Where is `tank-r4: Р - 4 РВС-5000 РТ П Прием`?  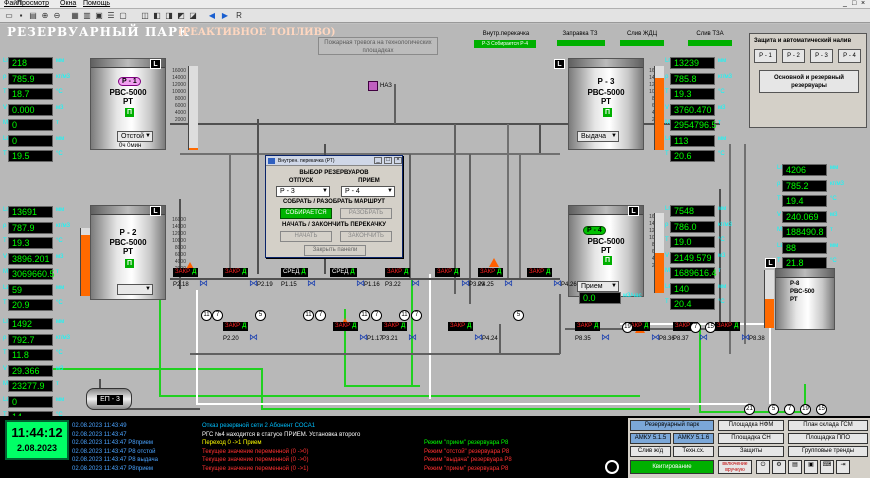 tank-r4: Р - 4 РВС-5000 РТ П Прием is located at coordinates (606, 251).